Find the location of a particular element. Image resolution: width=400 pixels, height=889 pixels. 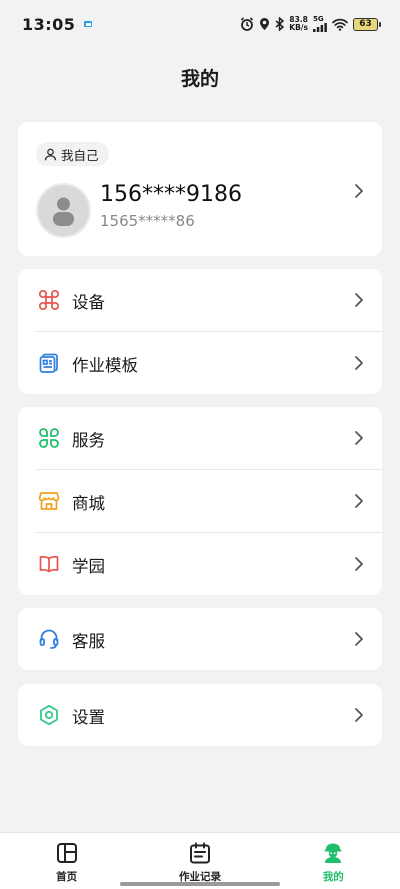

bluetooth-icon is located at coordinates (280, 24).